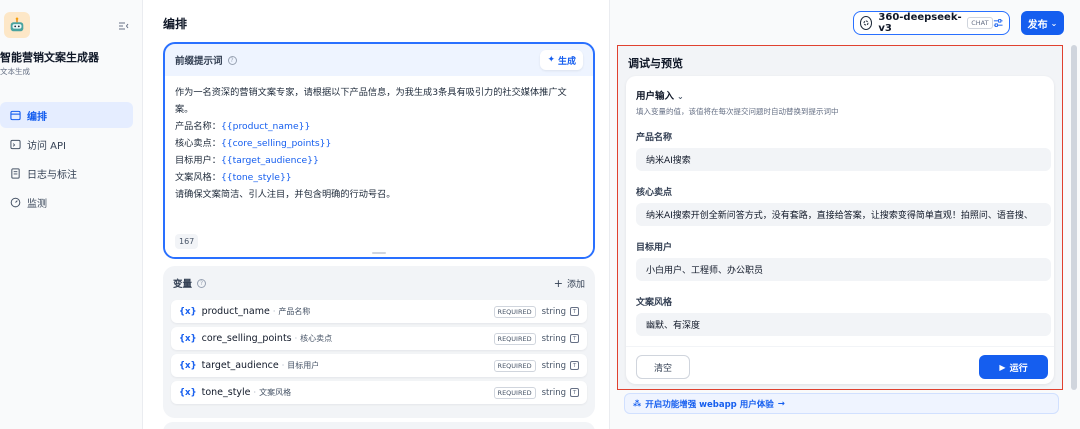  I want to click on variable-label: 目标用户, so click(303, 365).